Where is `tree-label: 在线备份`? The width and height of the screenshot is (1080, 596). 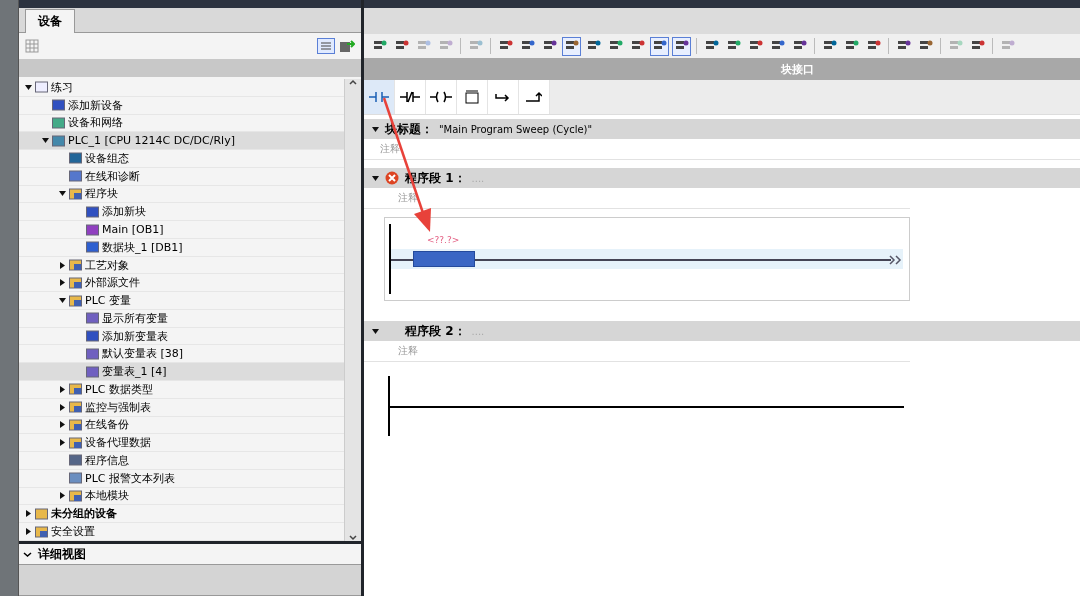 tree-label: 在线备份 is located at coordinates (107, 425).